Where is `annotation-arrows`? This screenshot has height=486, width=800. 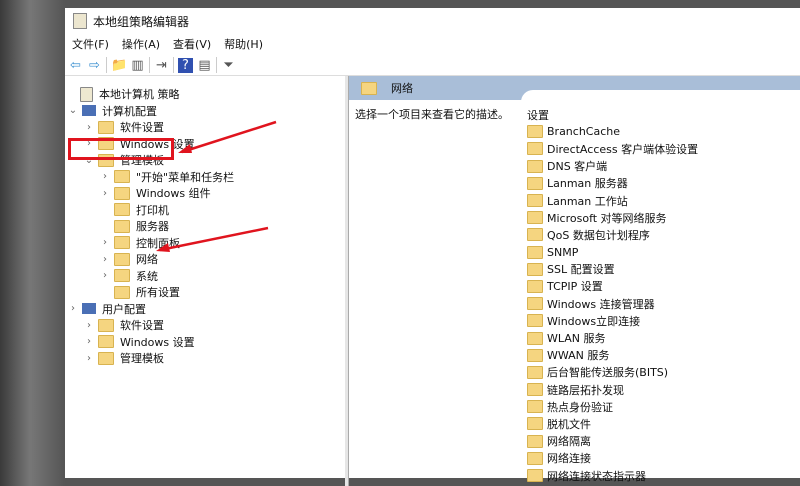 annotation-arrows is located at coordinates (216, 186).